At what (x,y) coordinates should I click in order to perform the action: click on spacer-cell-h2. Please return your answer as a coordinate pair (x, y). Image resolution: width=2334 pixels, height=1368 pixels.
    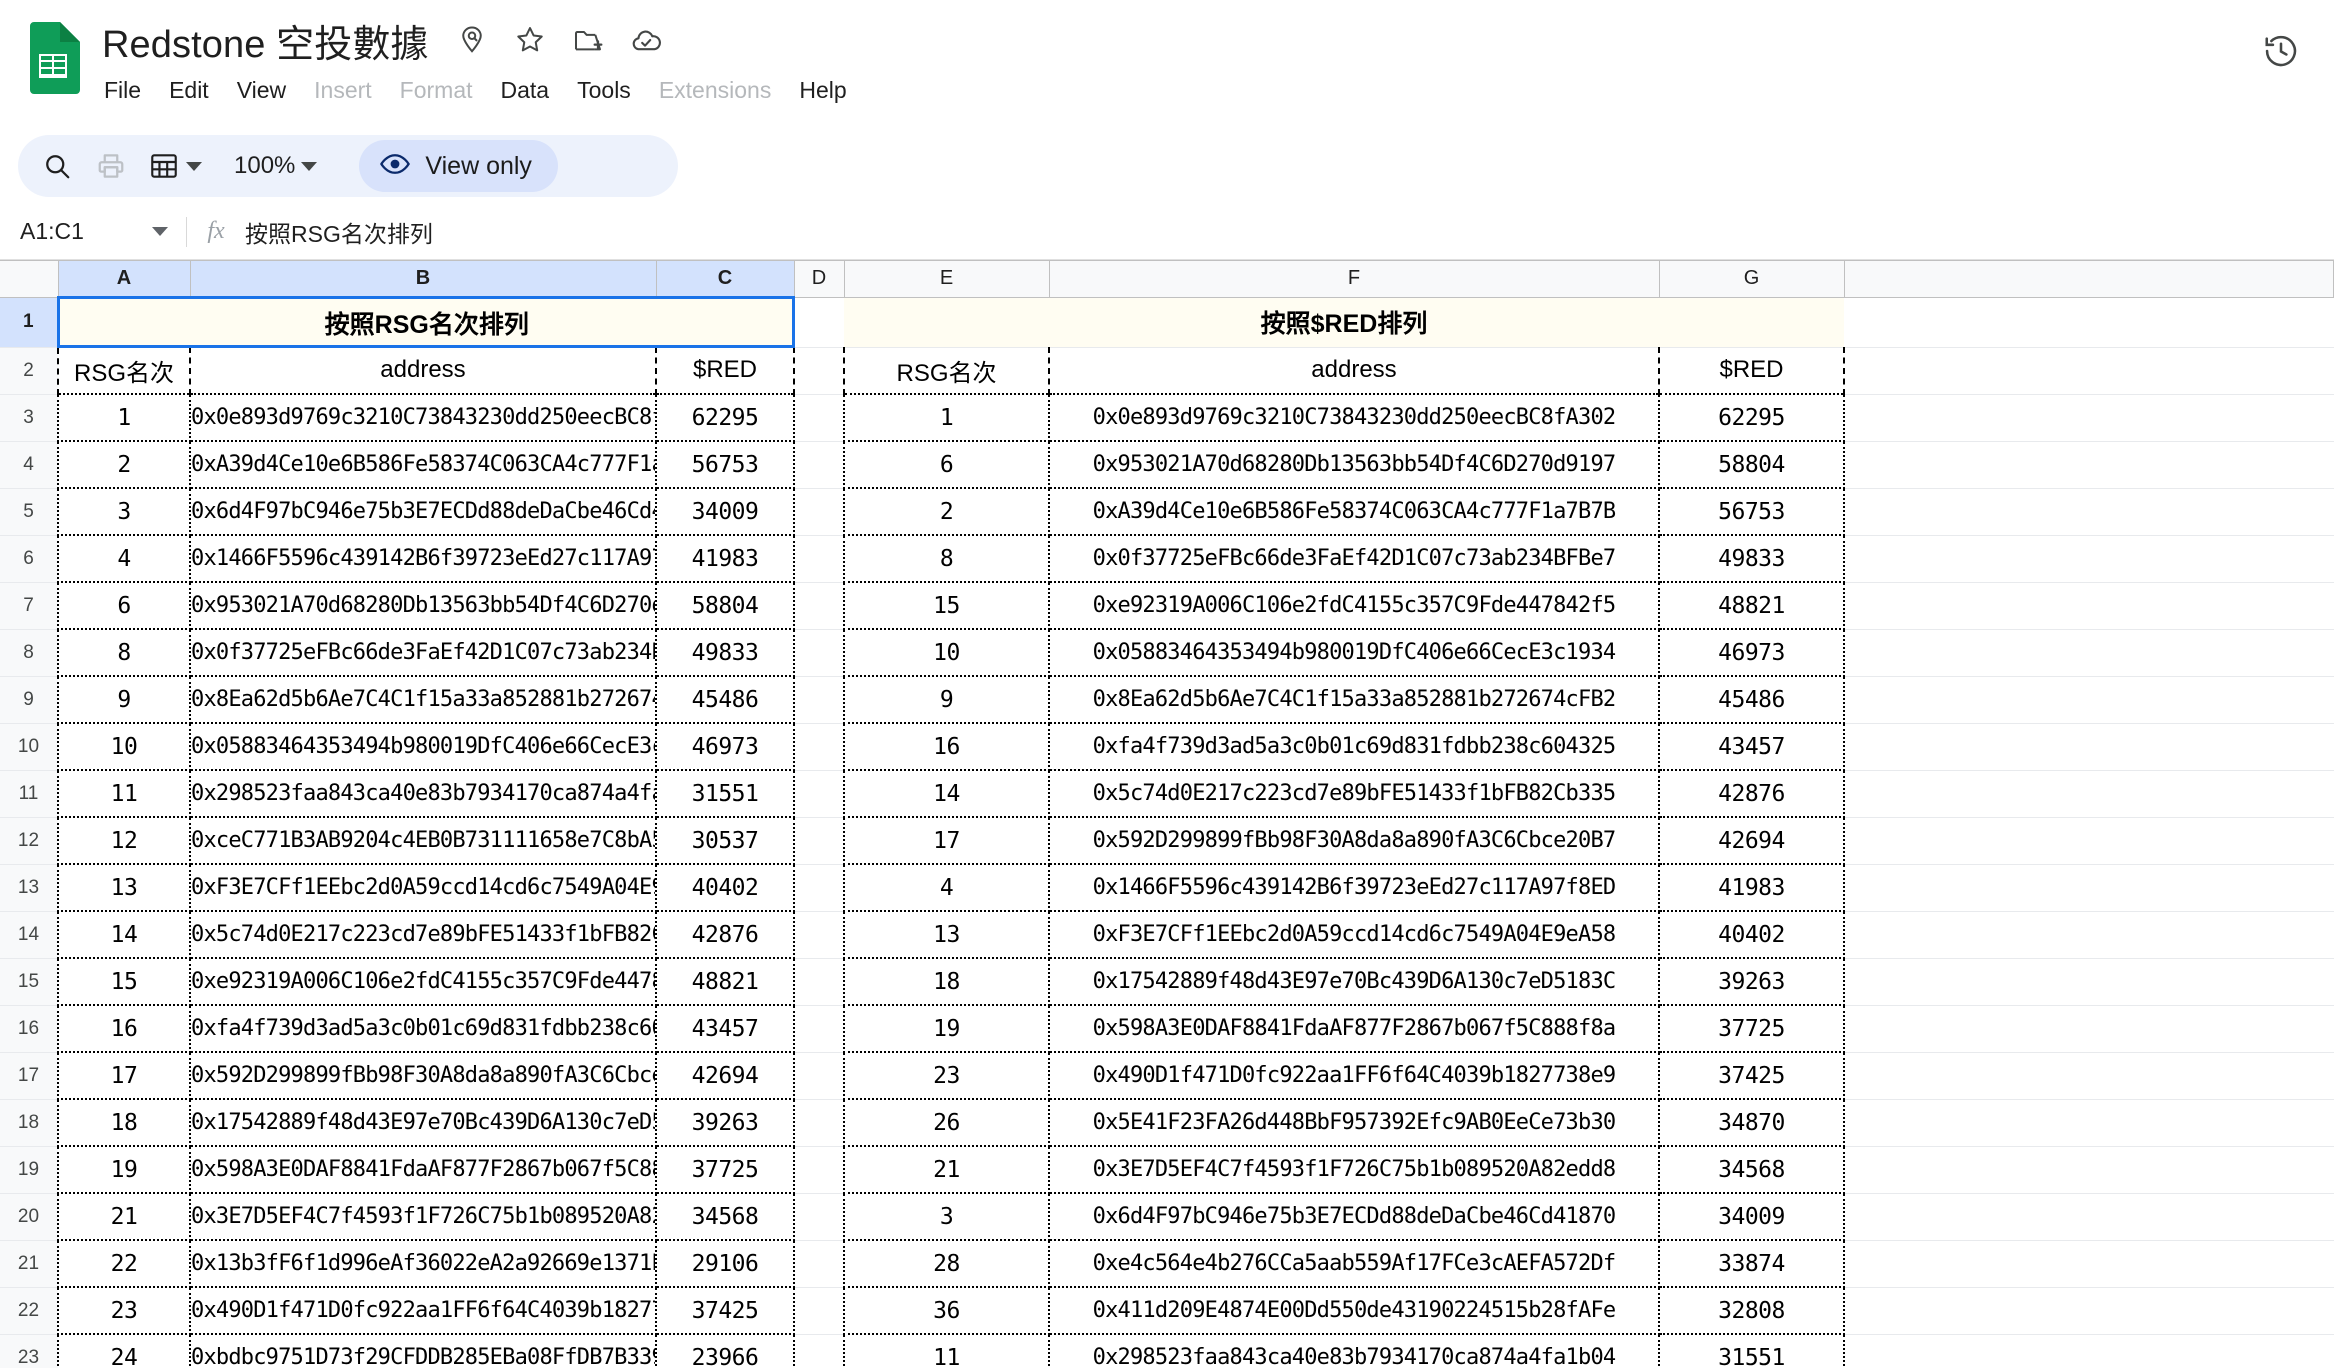
    Looking at the image, I should click on (2089, 371).